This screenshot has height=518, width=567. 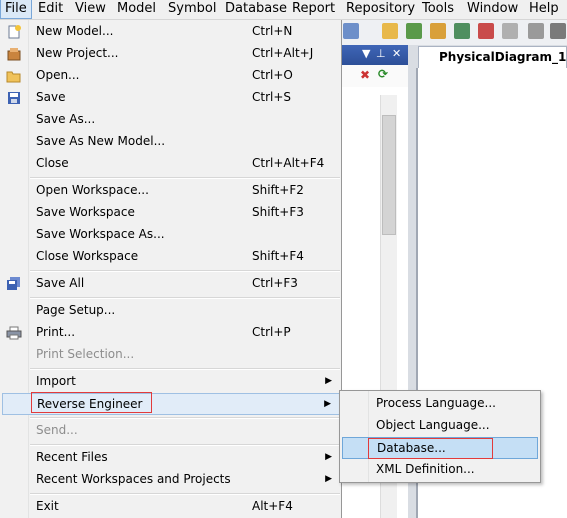 What do you see at coordinates (171, 164) in the screenshot?
I see `menu-item-close: Close Ctrl+Alt+F4` at bounding box center [171, 164].